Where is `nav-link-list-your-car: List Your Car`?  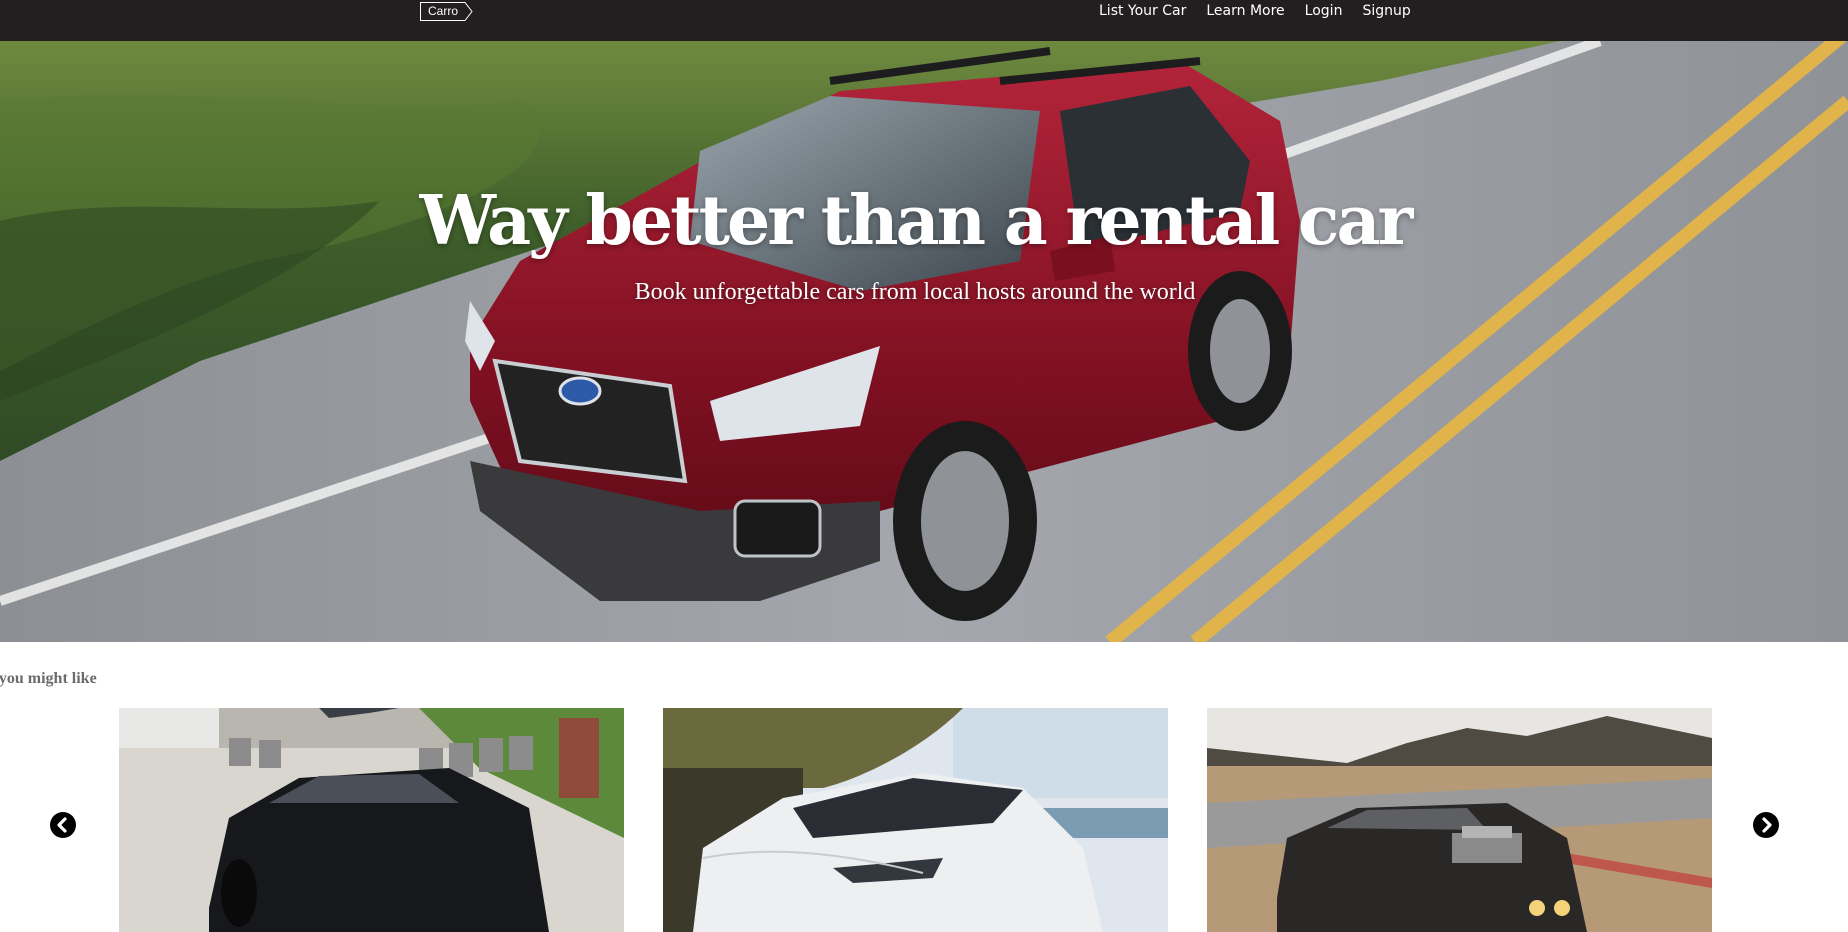
nav-link-list-your-car: List Your Car is located at coordinates (1142, 11).